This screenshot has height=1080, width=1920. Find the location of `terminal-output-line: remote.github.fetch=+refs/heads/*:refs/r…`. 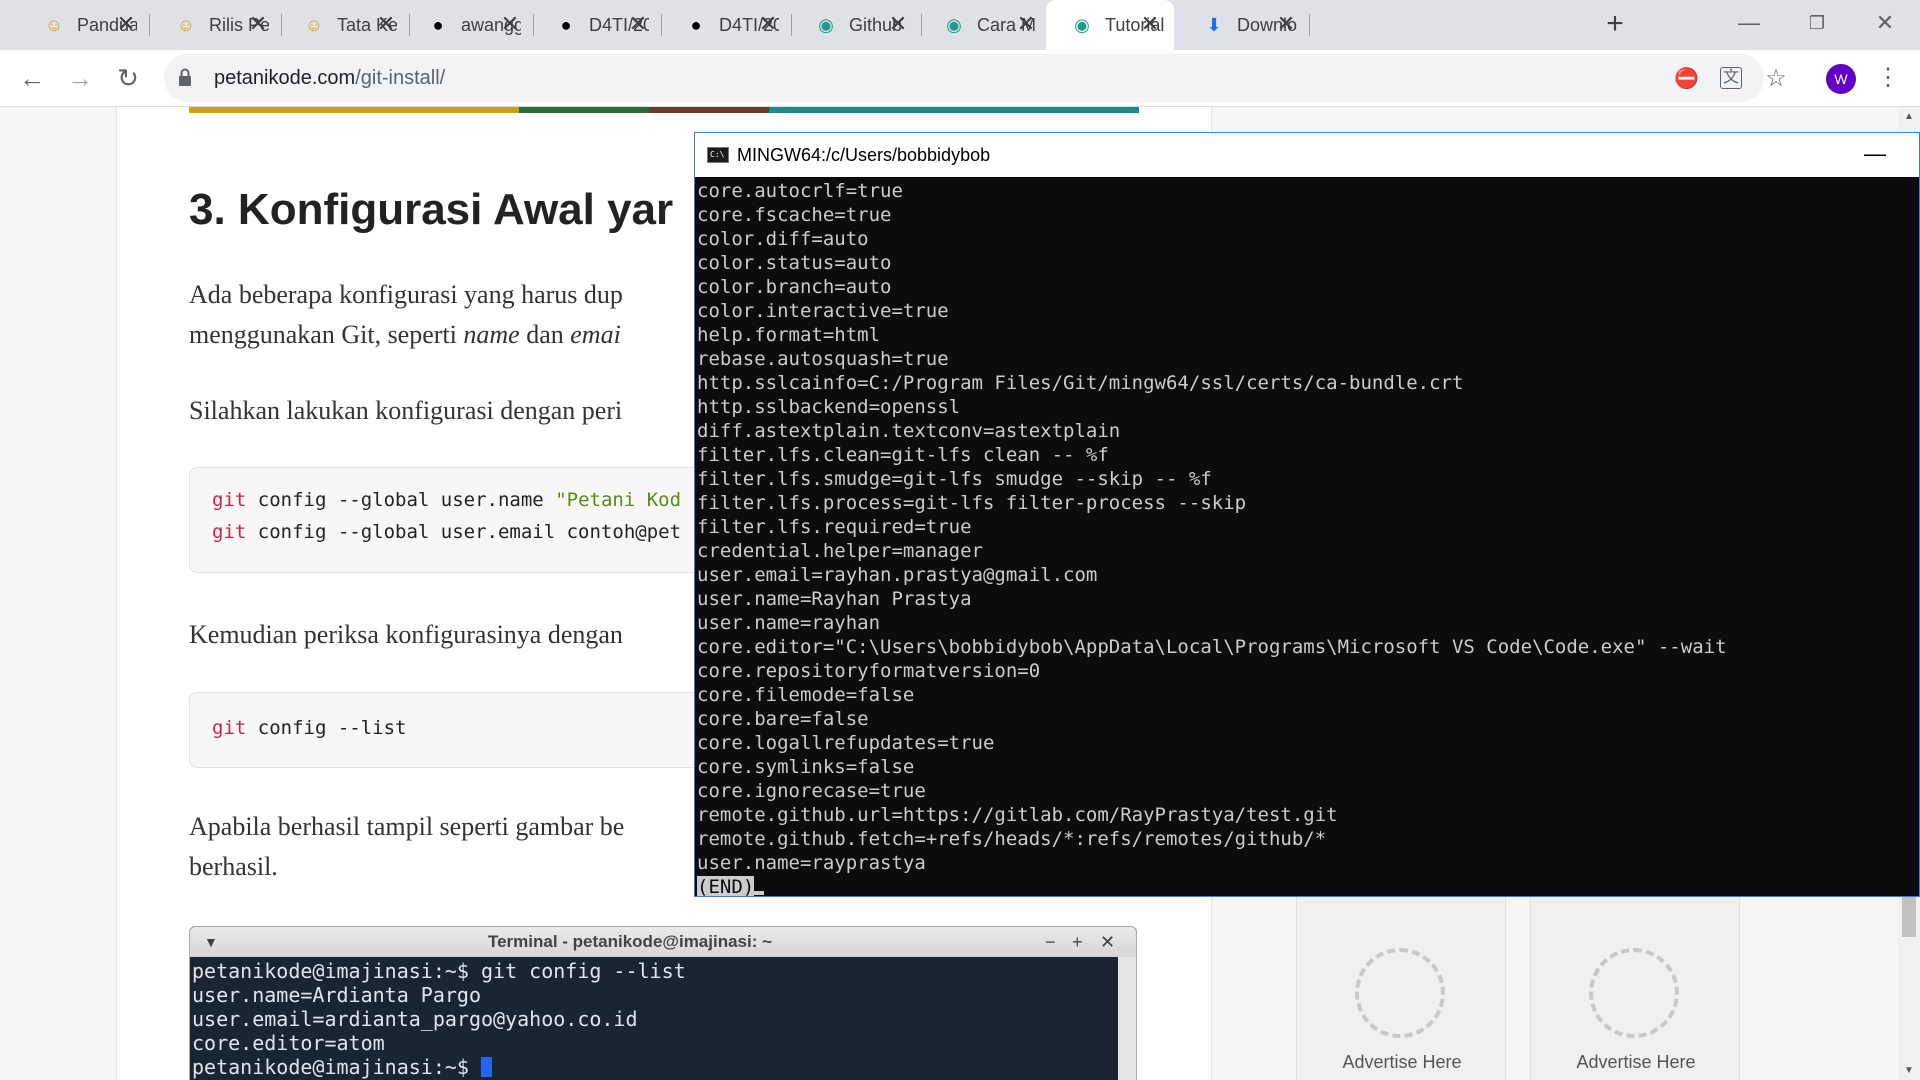

terminal-output-line: remote.github.fetch=+refs/heads/*:refs/r… is located at coordinates (1012, 839).